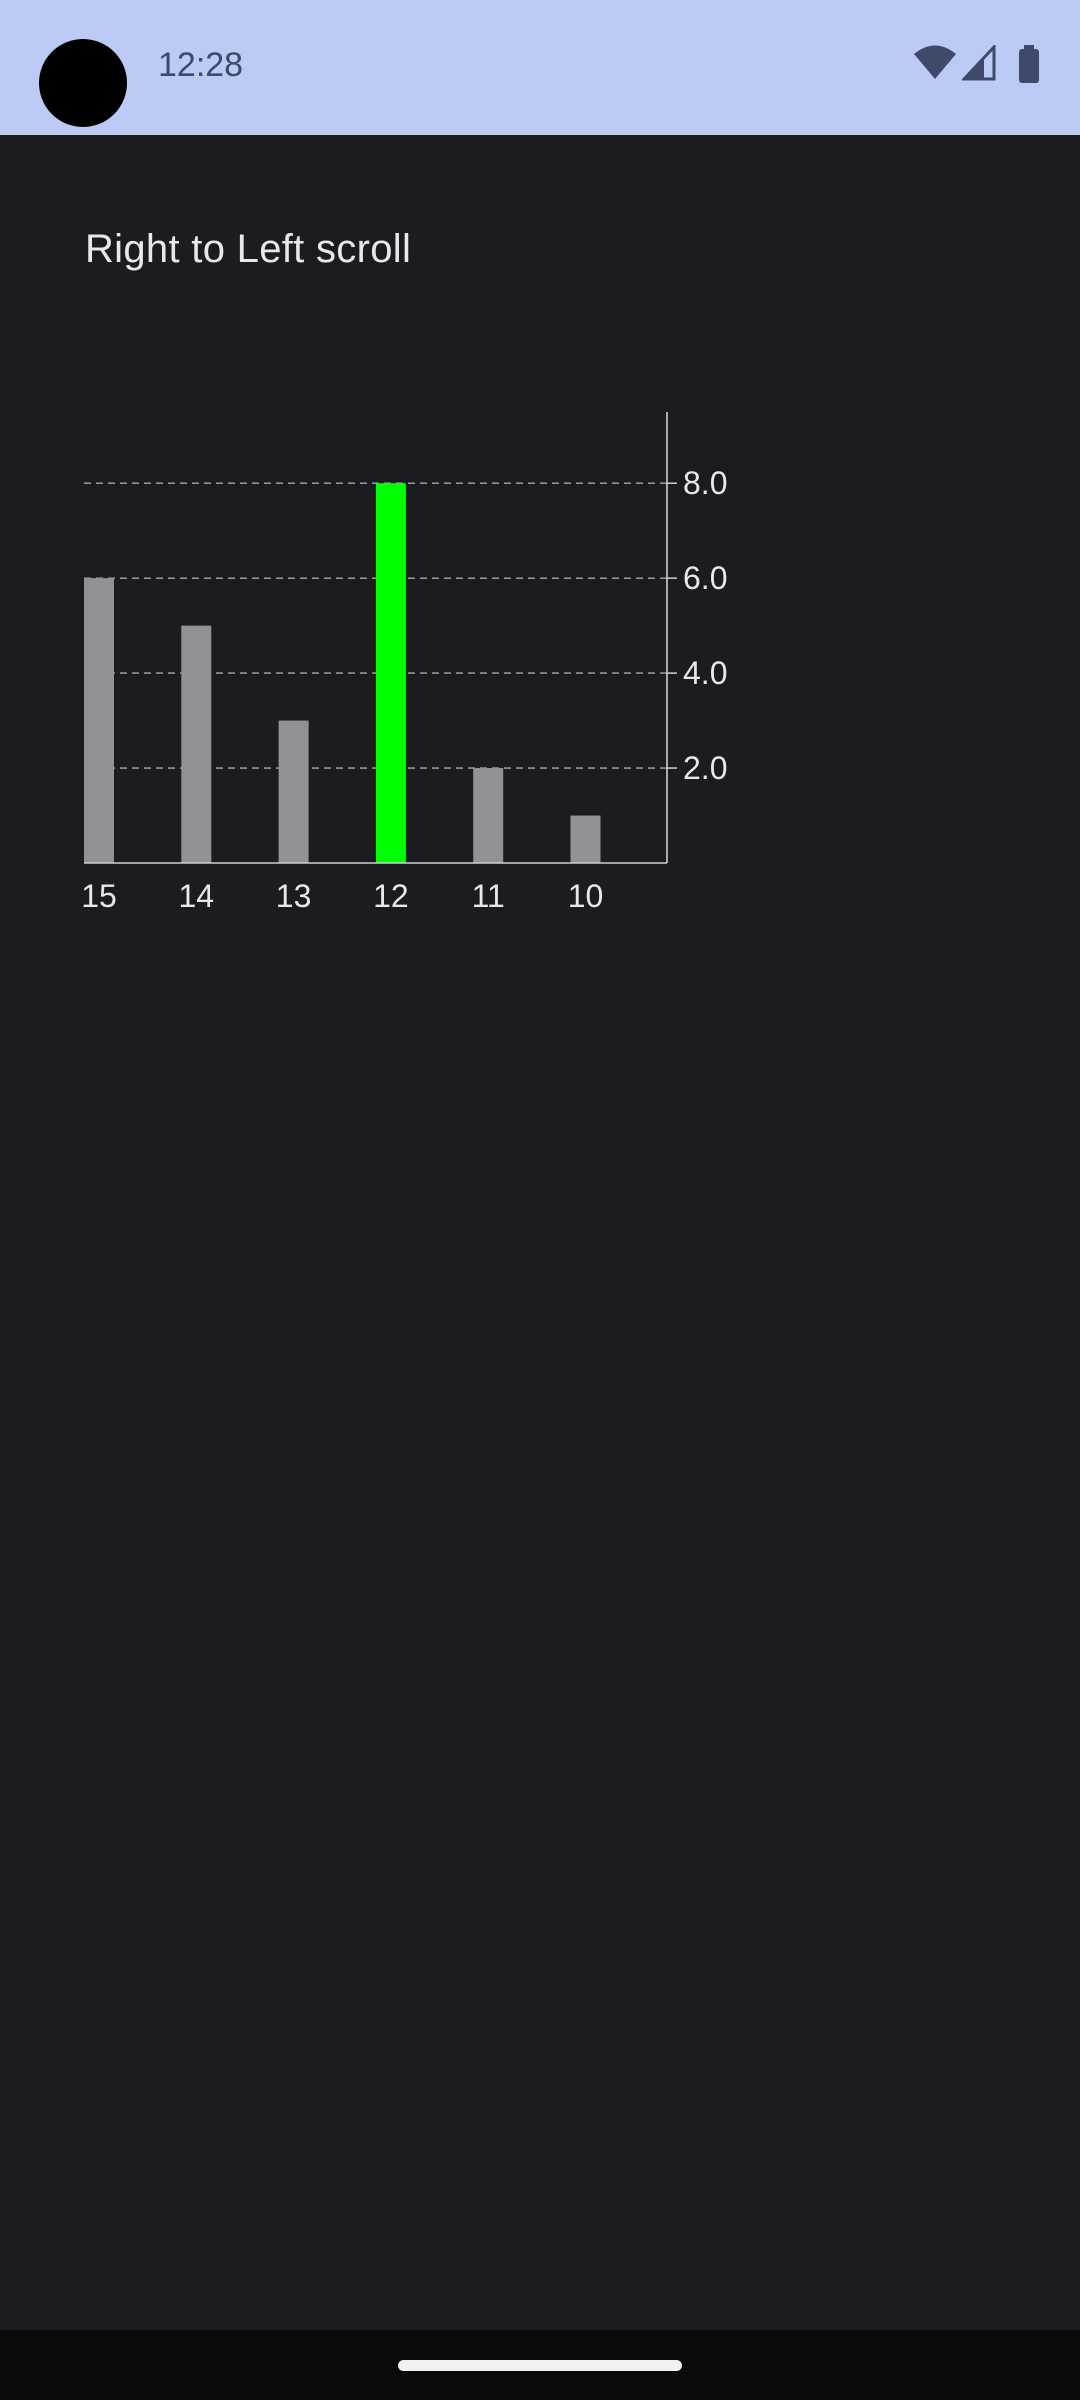 The height and width of the screenshot is (2400, 1080). Describe the element at coordinates (540, 67) in the screenshot. I see `status-bar: 12:28` at that location.